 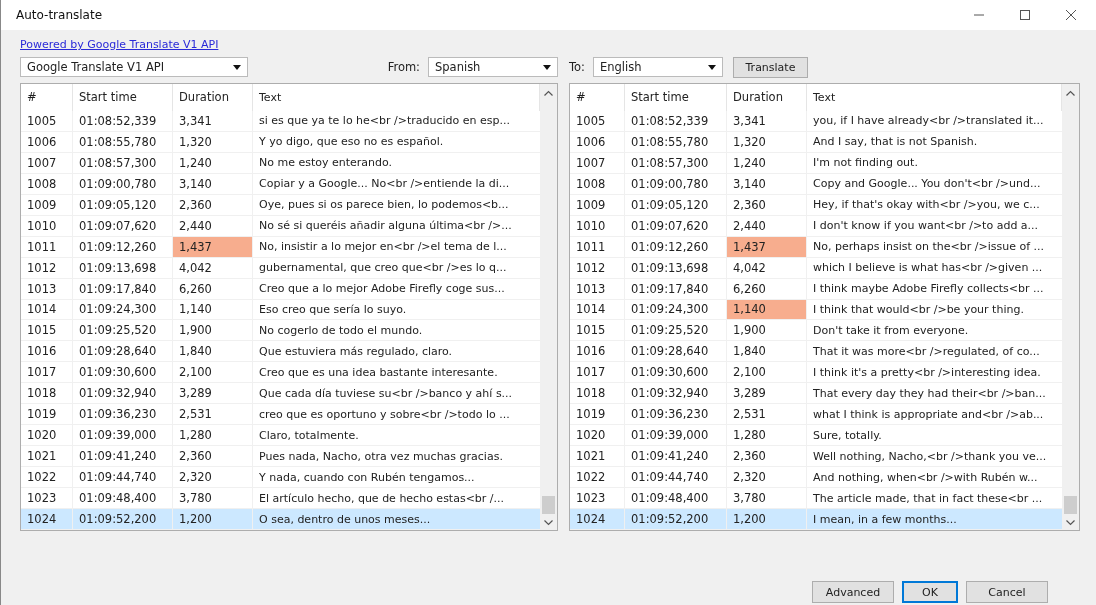 I want to click on table-row: 1014 01:09:24,300 1,140 I think that would<br />be your thing., so click(x=816, y=310).